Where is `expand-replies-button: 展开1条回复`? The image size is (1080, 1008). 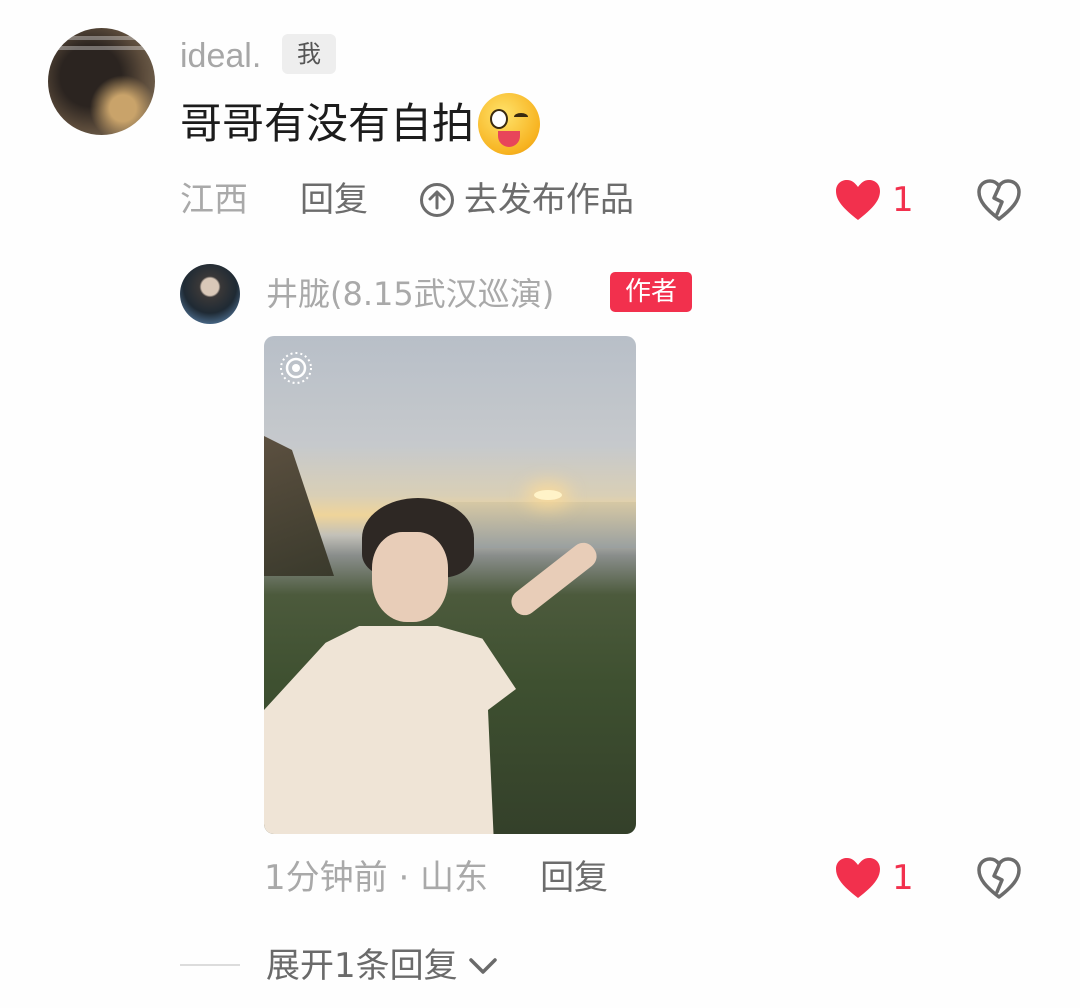 expand-replies-button: 展开1条回复 is located at coordinates (382, 966).